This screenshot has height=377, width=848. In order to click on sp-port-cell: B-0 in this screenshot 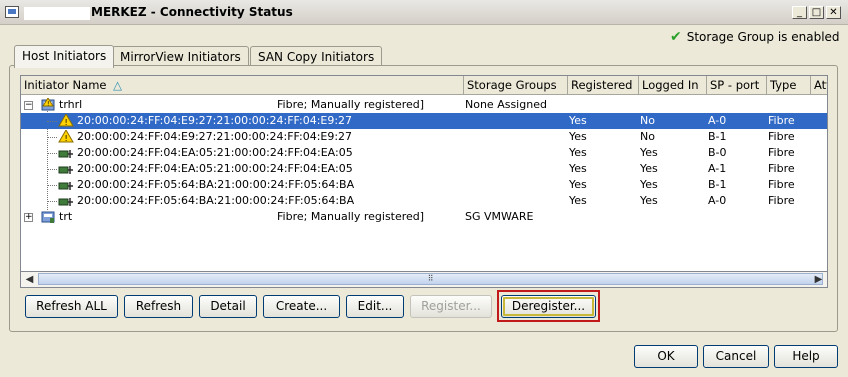, I will do `click(717, 152)`.